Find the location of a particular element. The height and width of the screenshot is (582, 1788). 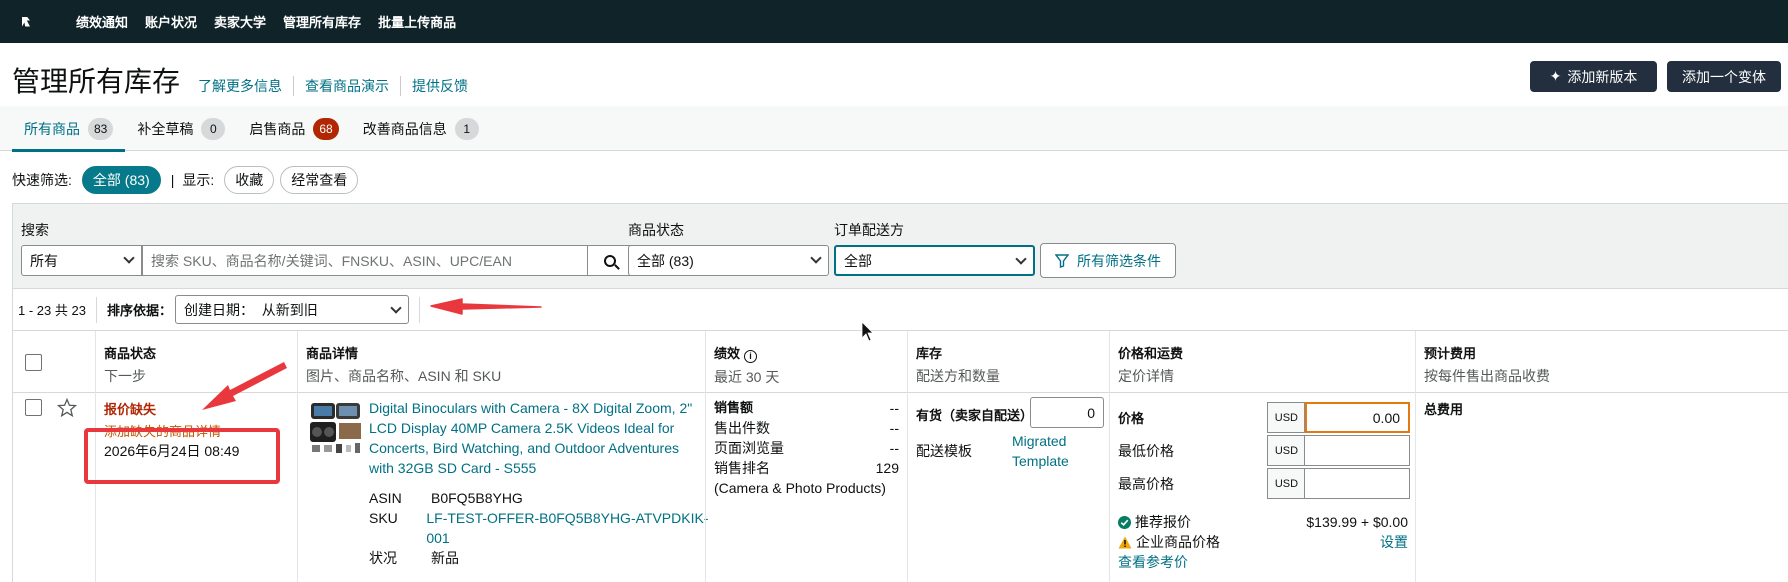

created-date: 2026年6月24日 08:49 is located at coordinates (172, 451).